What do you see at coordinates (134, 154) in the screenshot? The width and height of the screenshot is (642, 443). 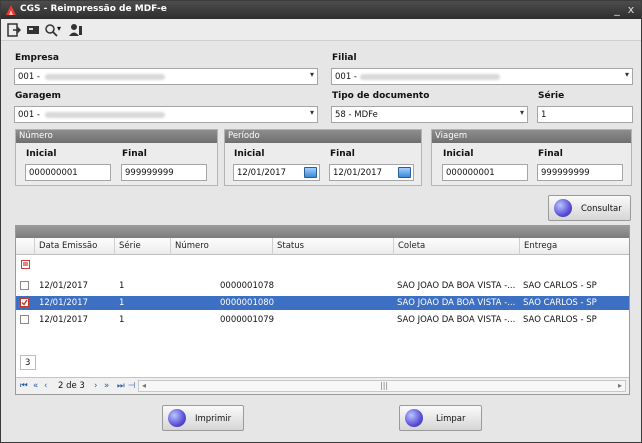 I see `numero-final-label: Final` at bounding box center [134, 154].